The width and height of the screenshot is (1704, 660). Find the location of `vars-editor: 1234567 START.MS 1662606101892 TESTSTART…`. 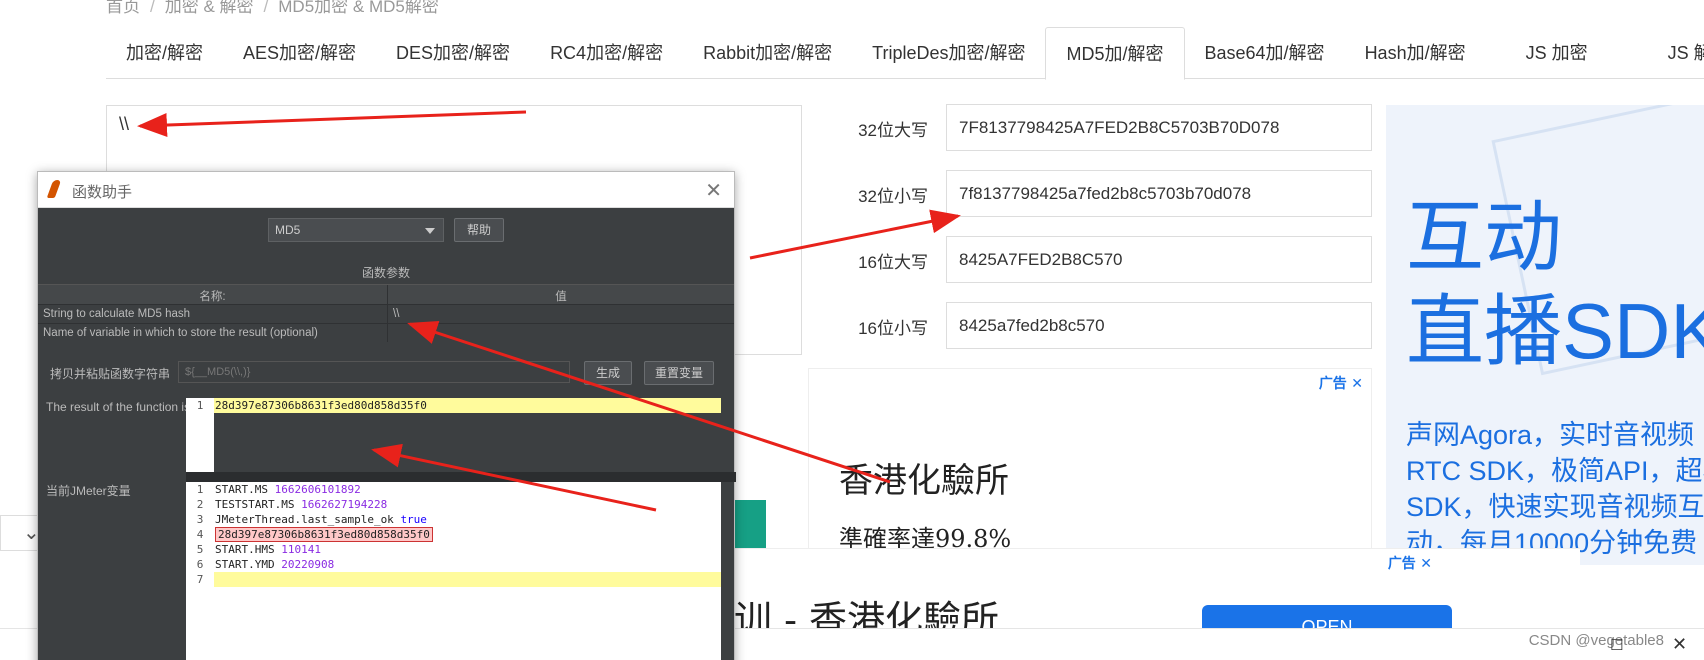

vars-editor: 1234567 START.MS 1662606101892 TESTSTART… is located at coordinates (453, 571).